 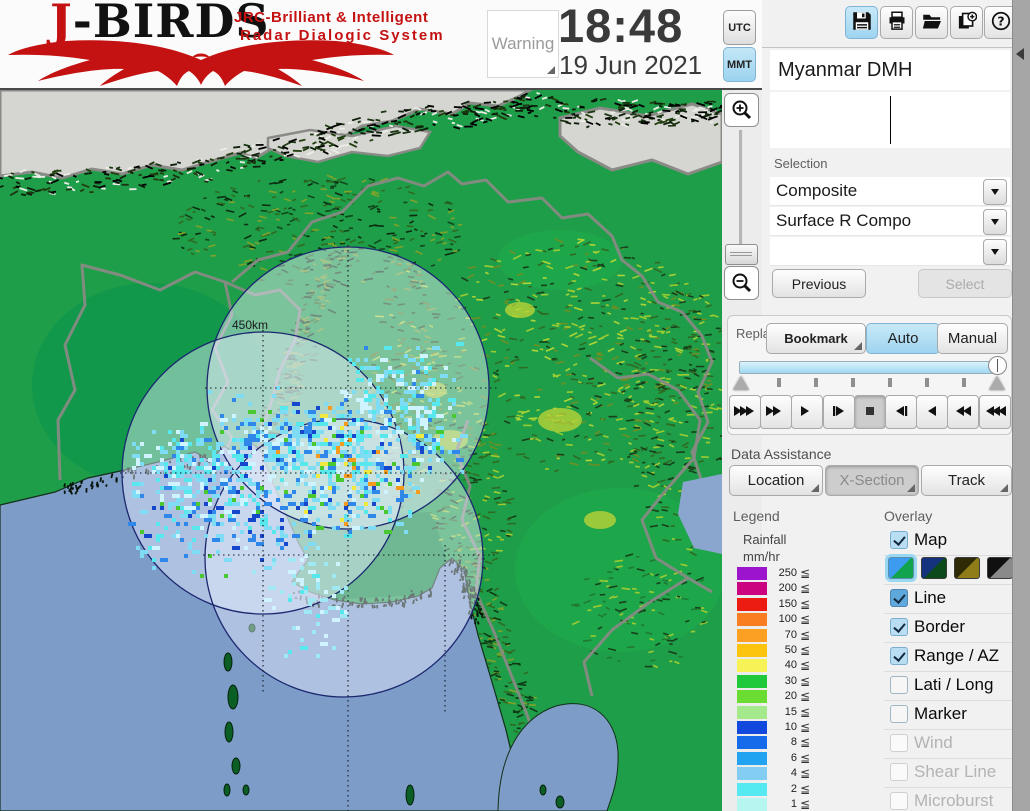 I want to click on auto-button: Auto, so click(x=903, y=338).